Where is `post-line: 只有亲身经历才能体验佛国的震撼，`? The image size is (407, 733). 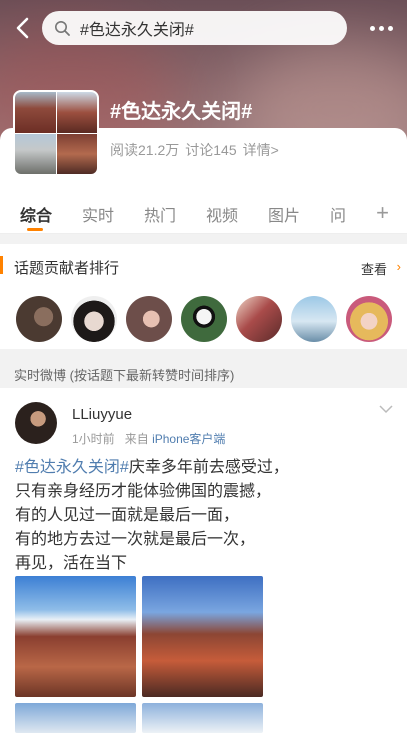
post-line: 只有亲身经历才能体验佛国的震撼， is located at coordinates (143, 491).